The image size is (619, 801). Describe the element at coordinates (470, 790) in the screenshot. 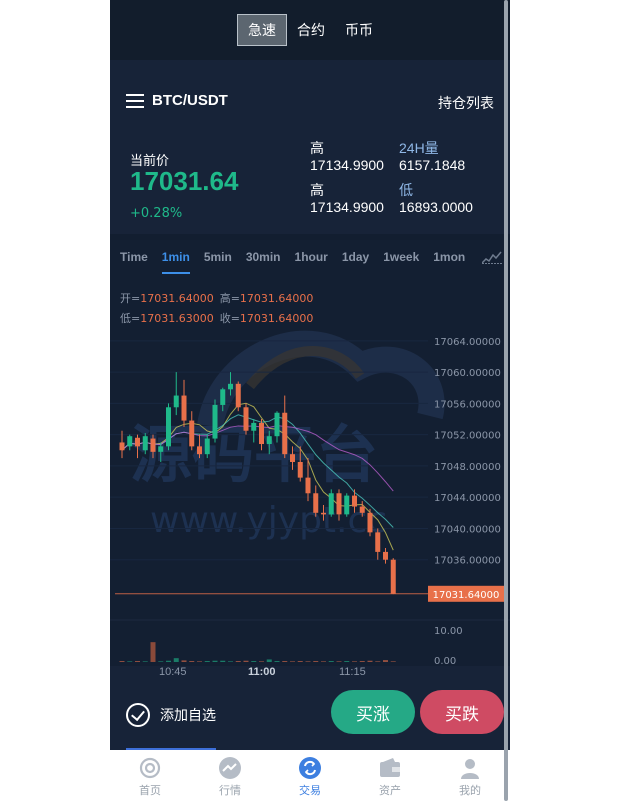

I see `nav-profile-label: 我的` at that location.